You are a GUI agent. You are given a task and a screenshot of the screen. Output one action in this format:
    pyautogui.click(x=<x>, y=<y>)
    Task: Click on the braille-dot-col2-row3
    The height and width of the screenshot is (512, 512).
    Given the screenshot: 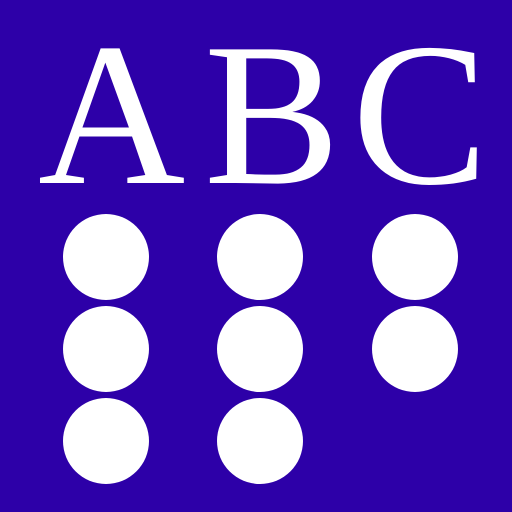 What is the action you would take?
    pyautogui.click(x=260, y=441)
    